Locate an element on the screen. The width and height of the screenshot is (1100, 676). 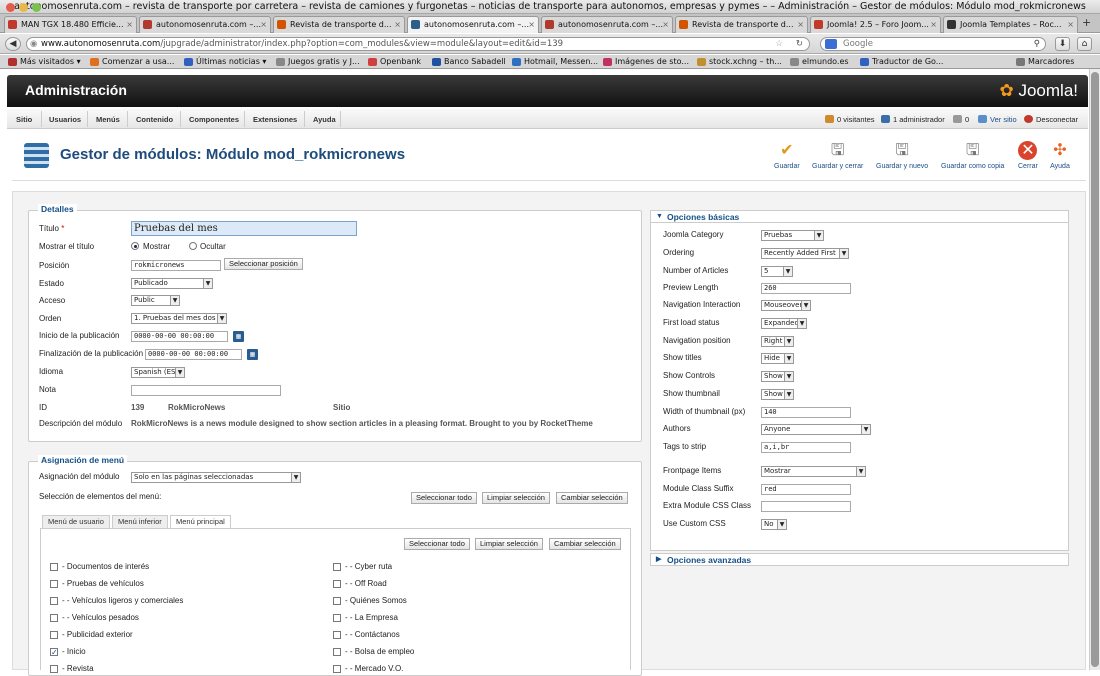
access-select: Public ▼ is located at coordinates (155, 300).